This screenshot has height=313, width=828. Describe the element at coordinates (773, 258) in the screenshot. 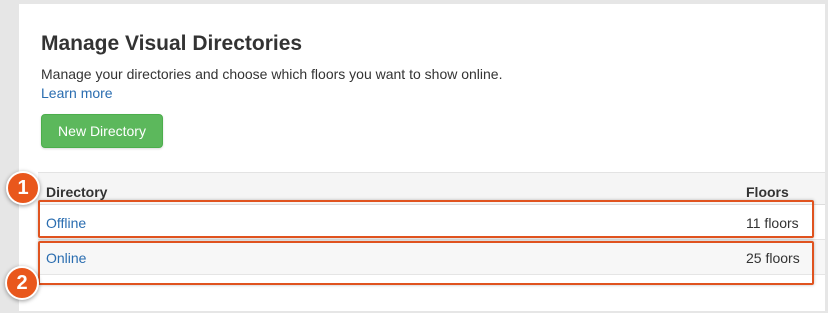

I see `floor-count: 25 floors` at that location.